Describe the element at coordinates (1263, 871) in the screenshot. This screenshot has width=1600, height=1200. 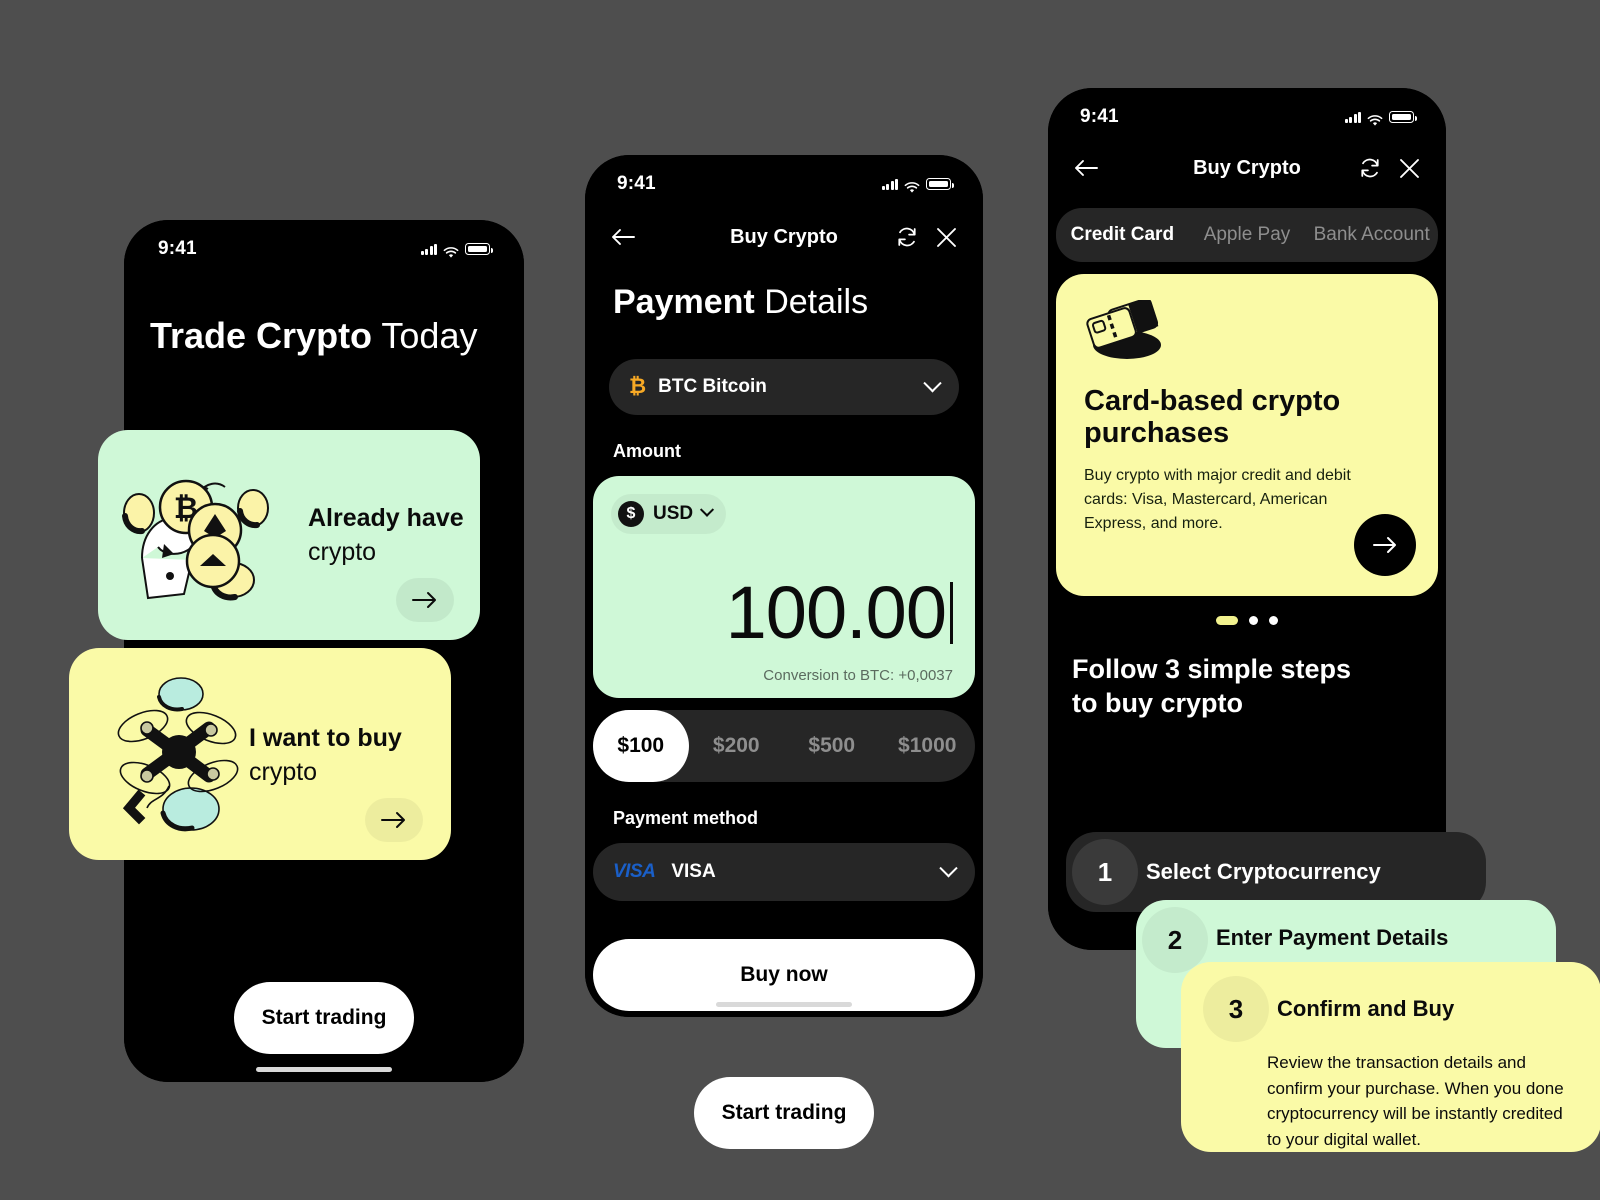
I see `step-title: Select Cryptocurrency` at that location.